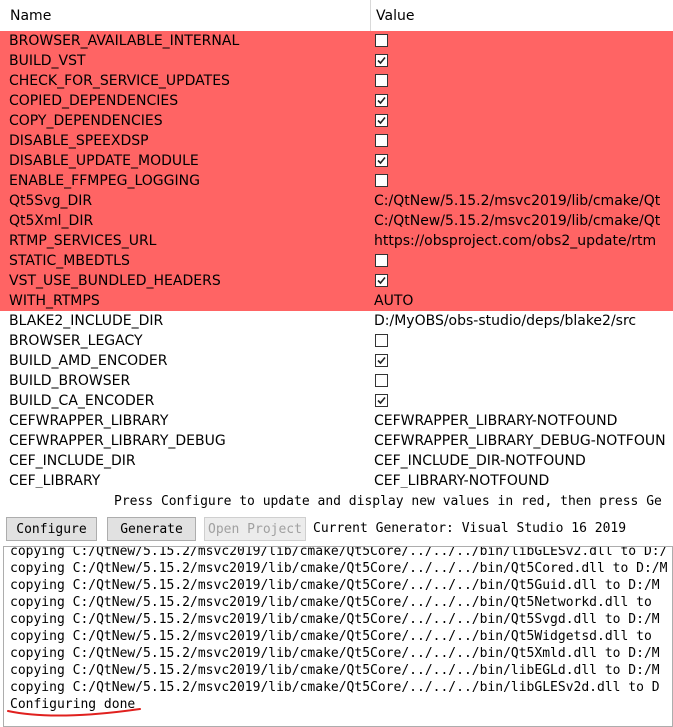 This screenshot has width=673, height=727. Describe the element at coordinates (54, 301) in the screenshot. I see `row-name: WITH_RTMPS` at that location.